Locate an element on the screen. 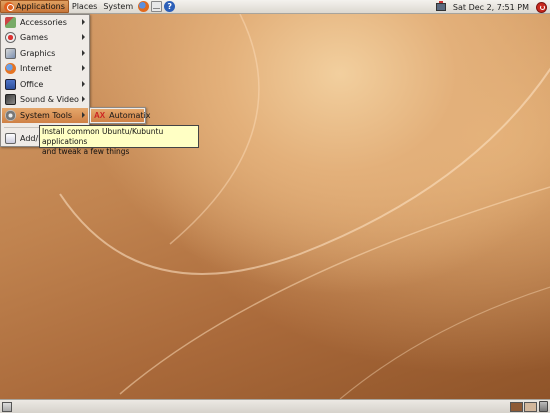 Image resolution: width=550 pixels, height=413 pixels. applications-menu-button: Applications is located at coordinates (34, 6).